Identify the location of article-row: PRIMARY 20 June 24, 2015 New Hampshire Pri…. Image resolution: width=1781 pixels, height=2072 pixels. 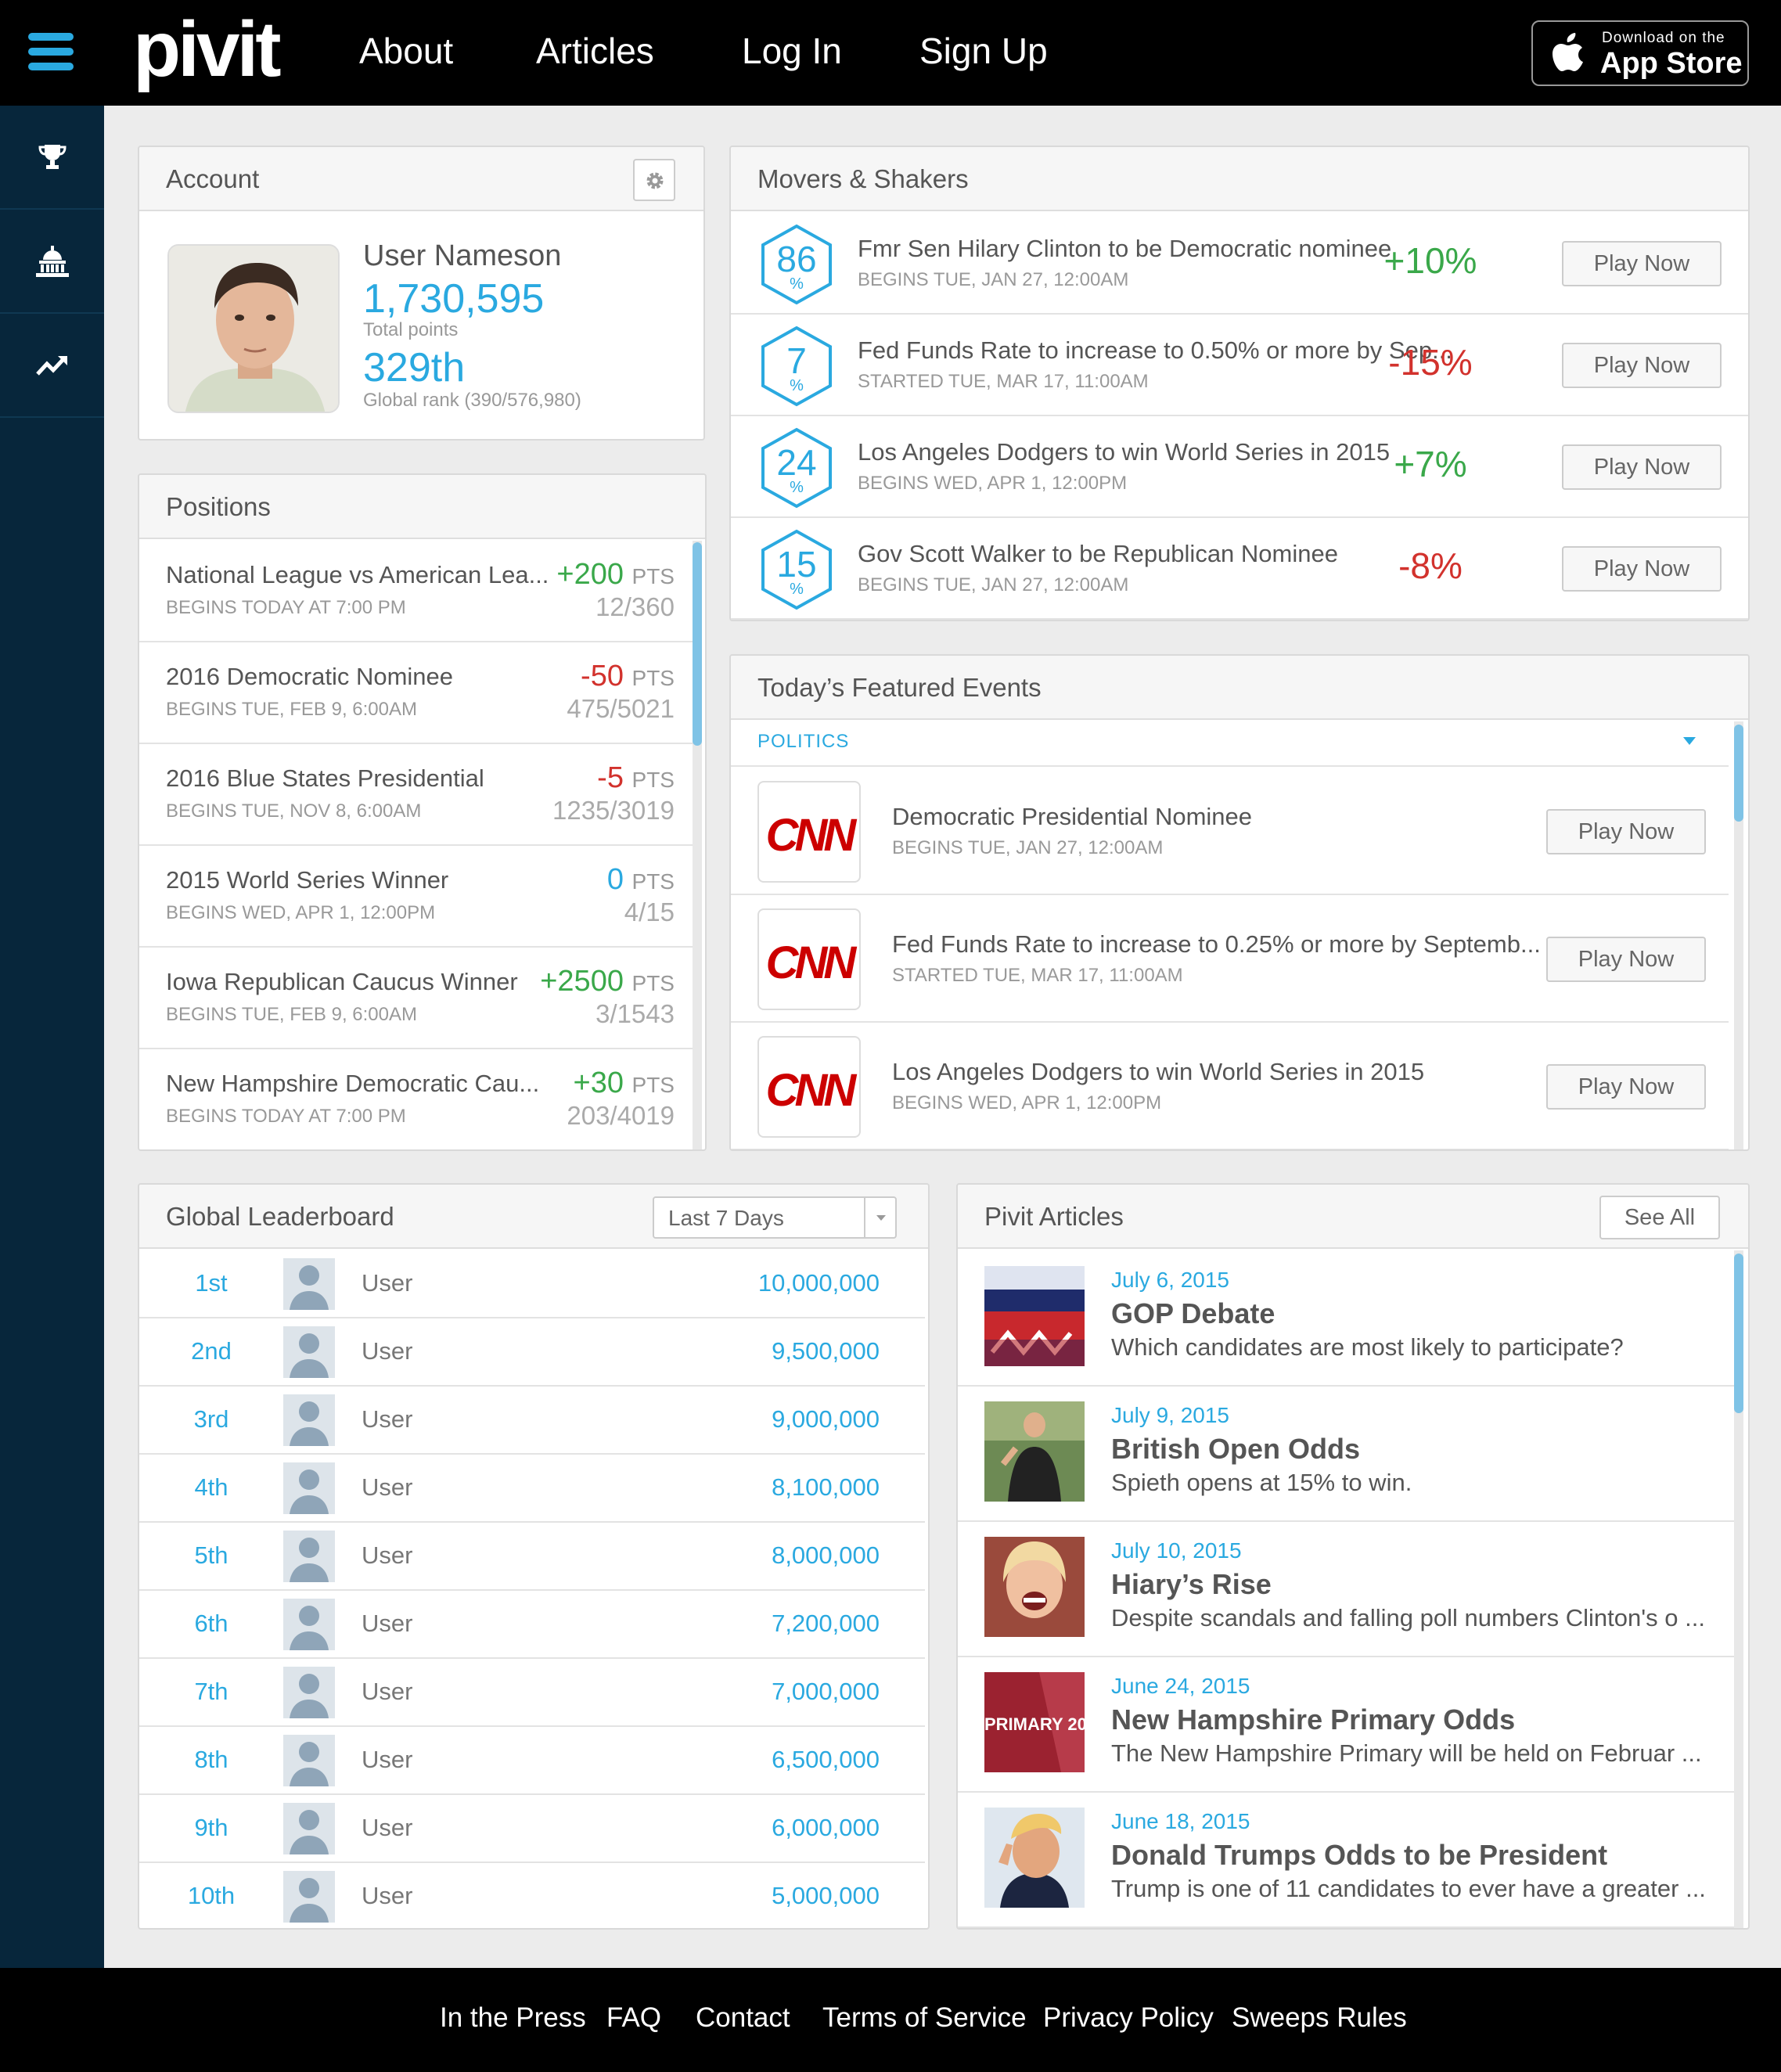
(1351, 1725).